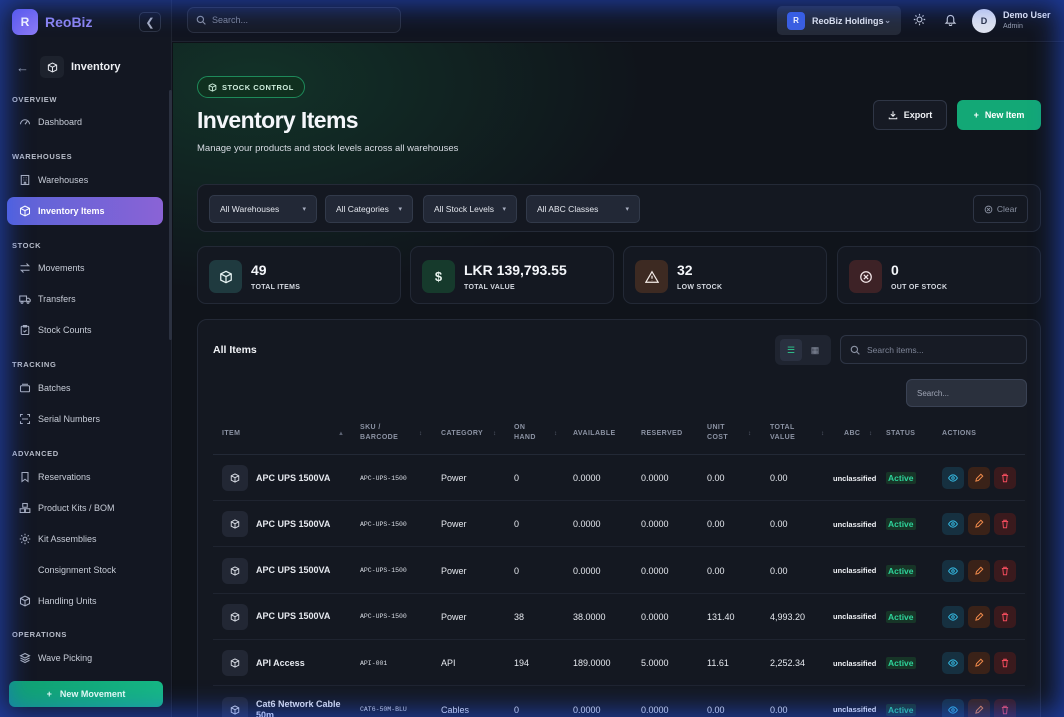 This screenshot has height=717, width=1064. Describe the element at coordinates (380, 433) in the screenshot. I see `col-header-sku: SKU / BARCODE` at that location.